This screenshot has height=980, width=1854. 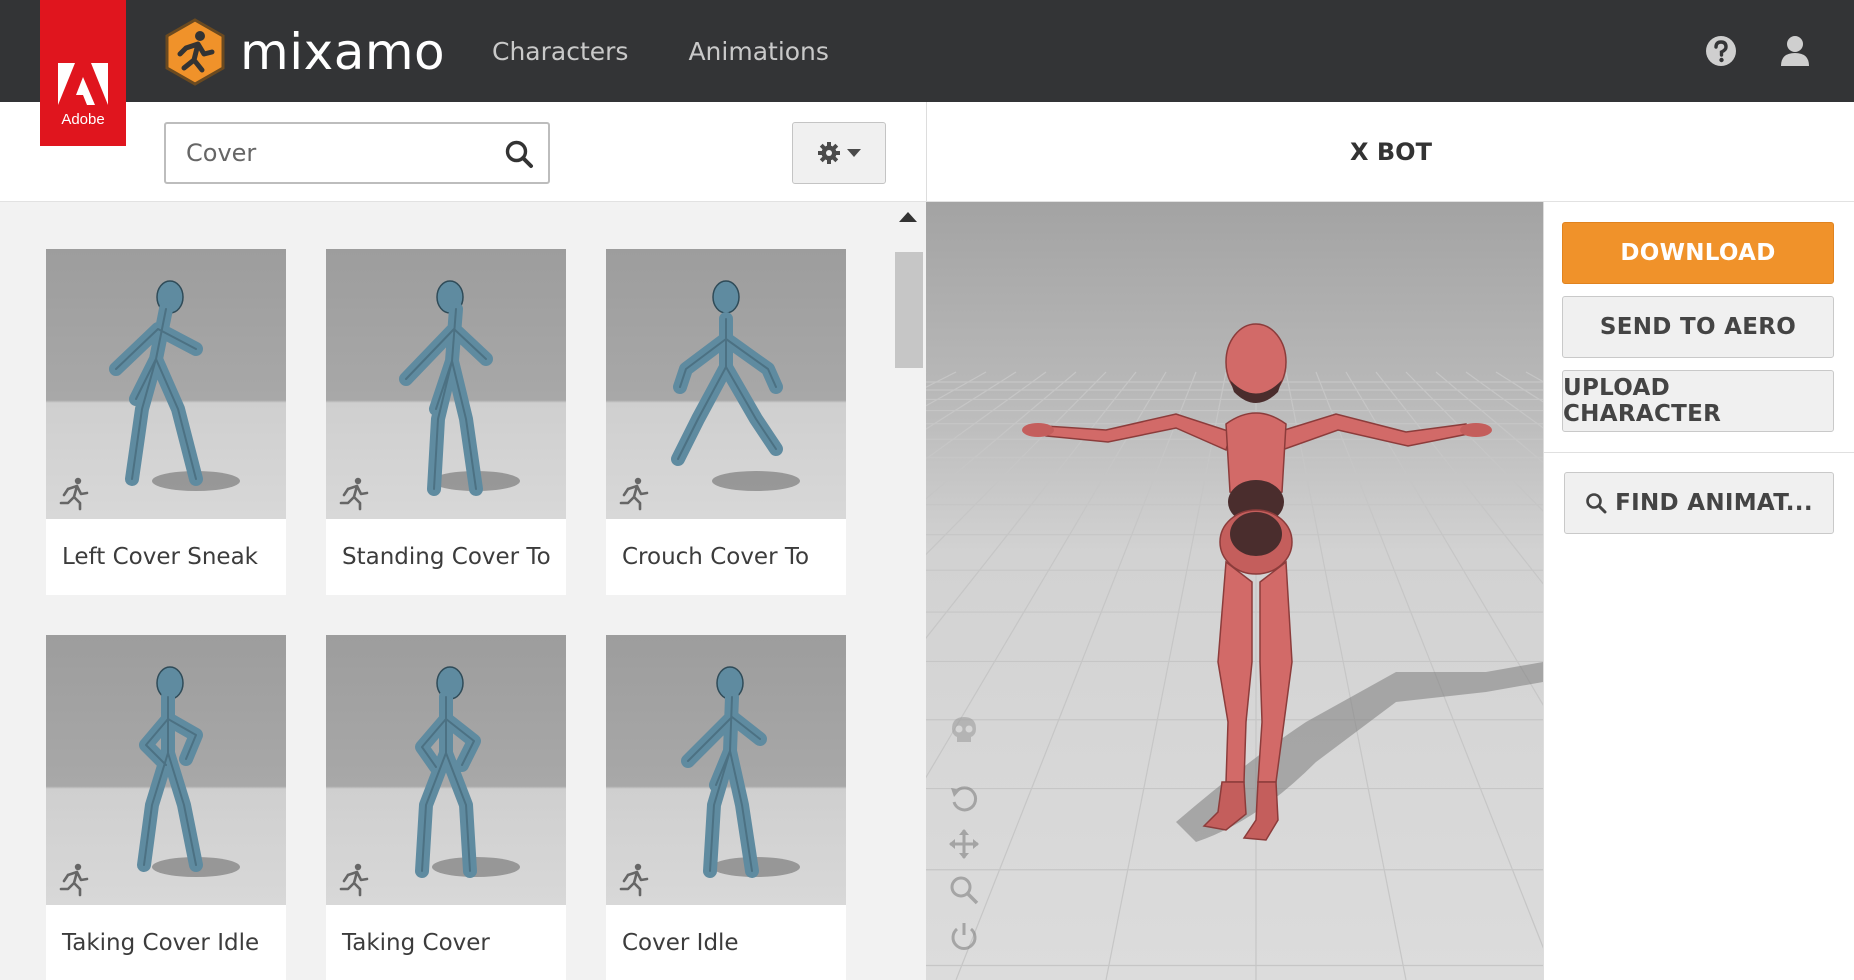 I want to click on animation-card: Standing Cover To, so click(x=446, y=422).